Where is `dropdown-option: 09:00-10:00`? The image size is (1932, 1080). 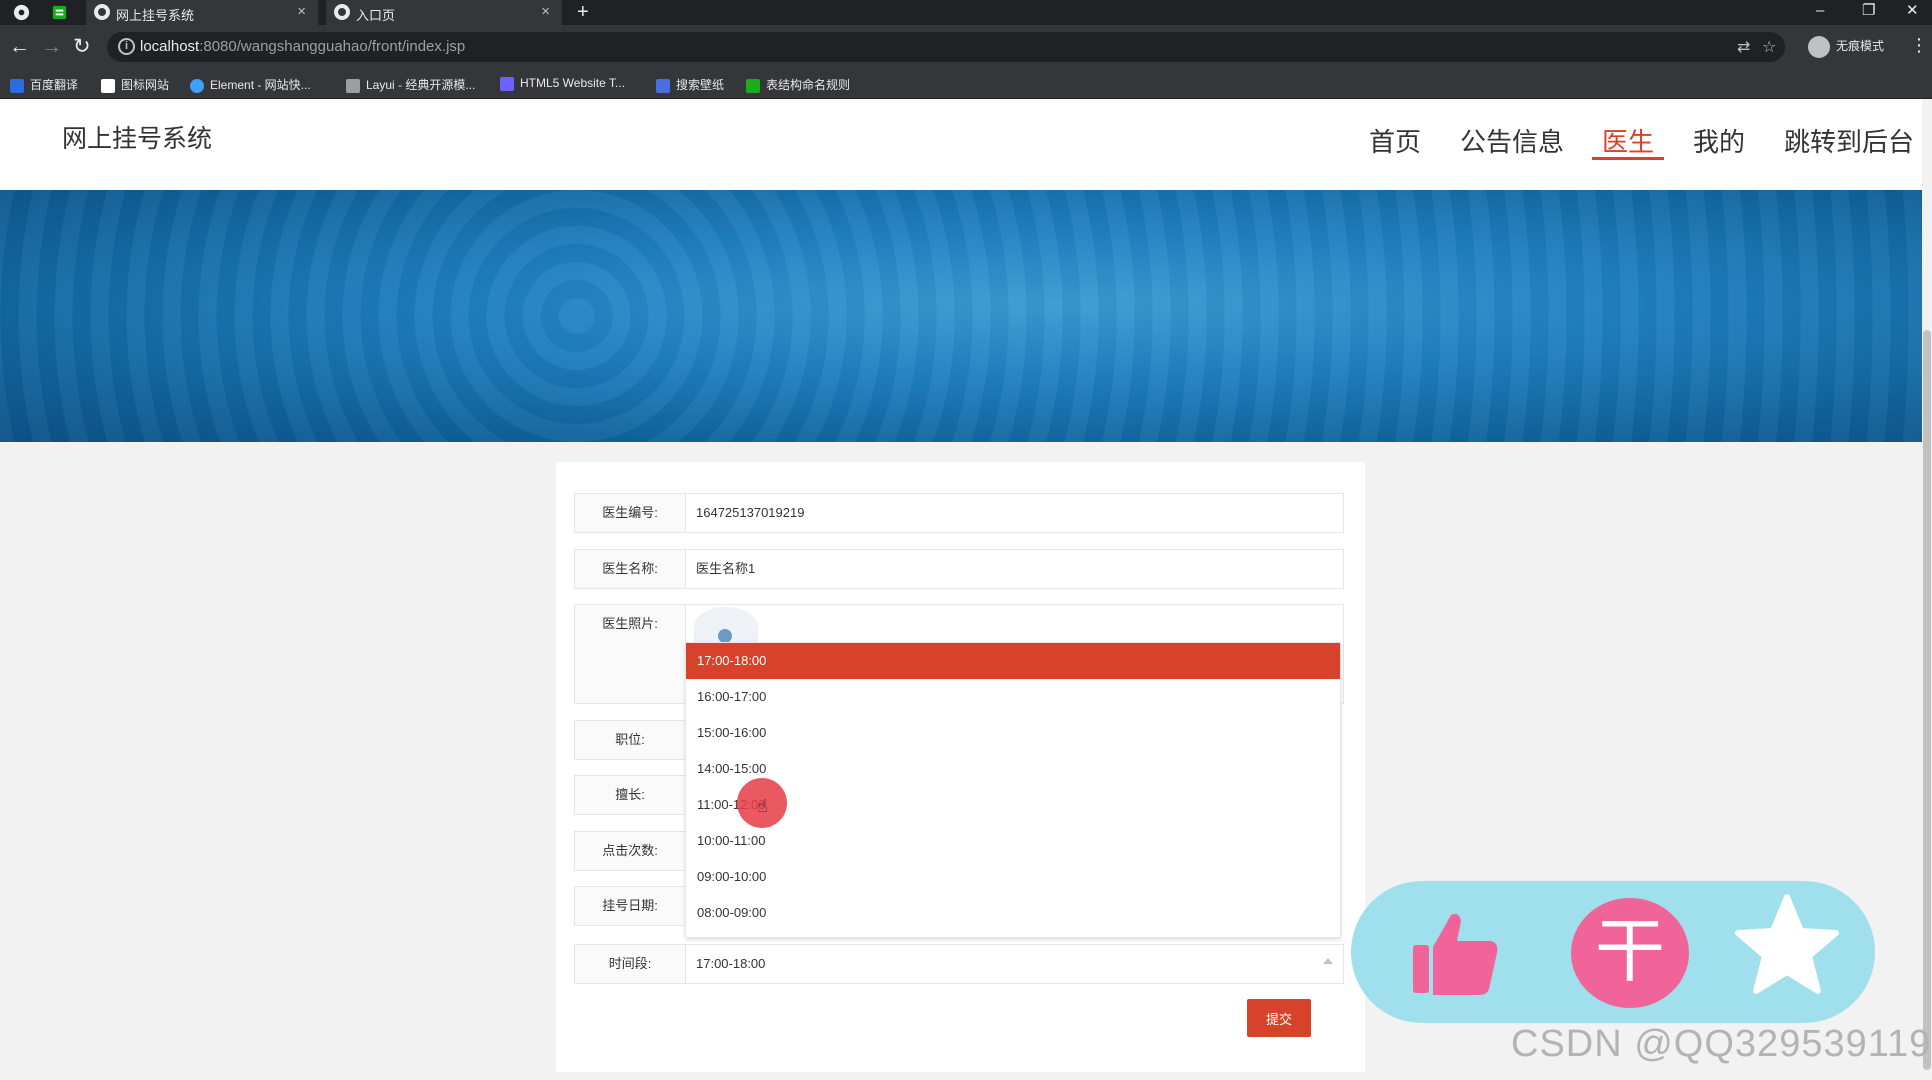
dropdown-option: 09:00-10:00 is located at coordinates (1013, 877).